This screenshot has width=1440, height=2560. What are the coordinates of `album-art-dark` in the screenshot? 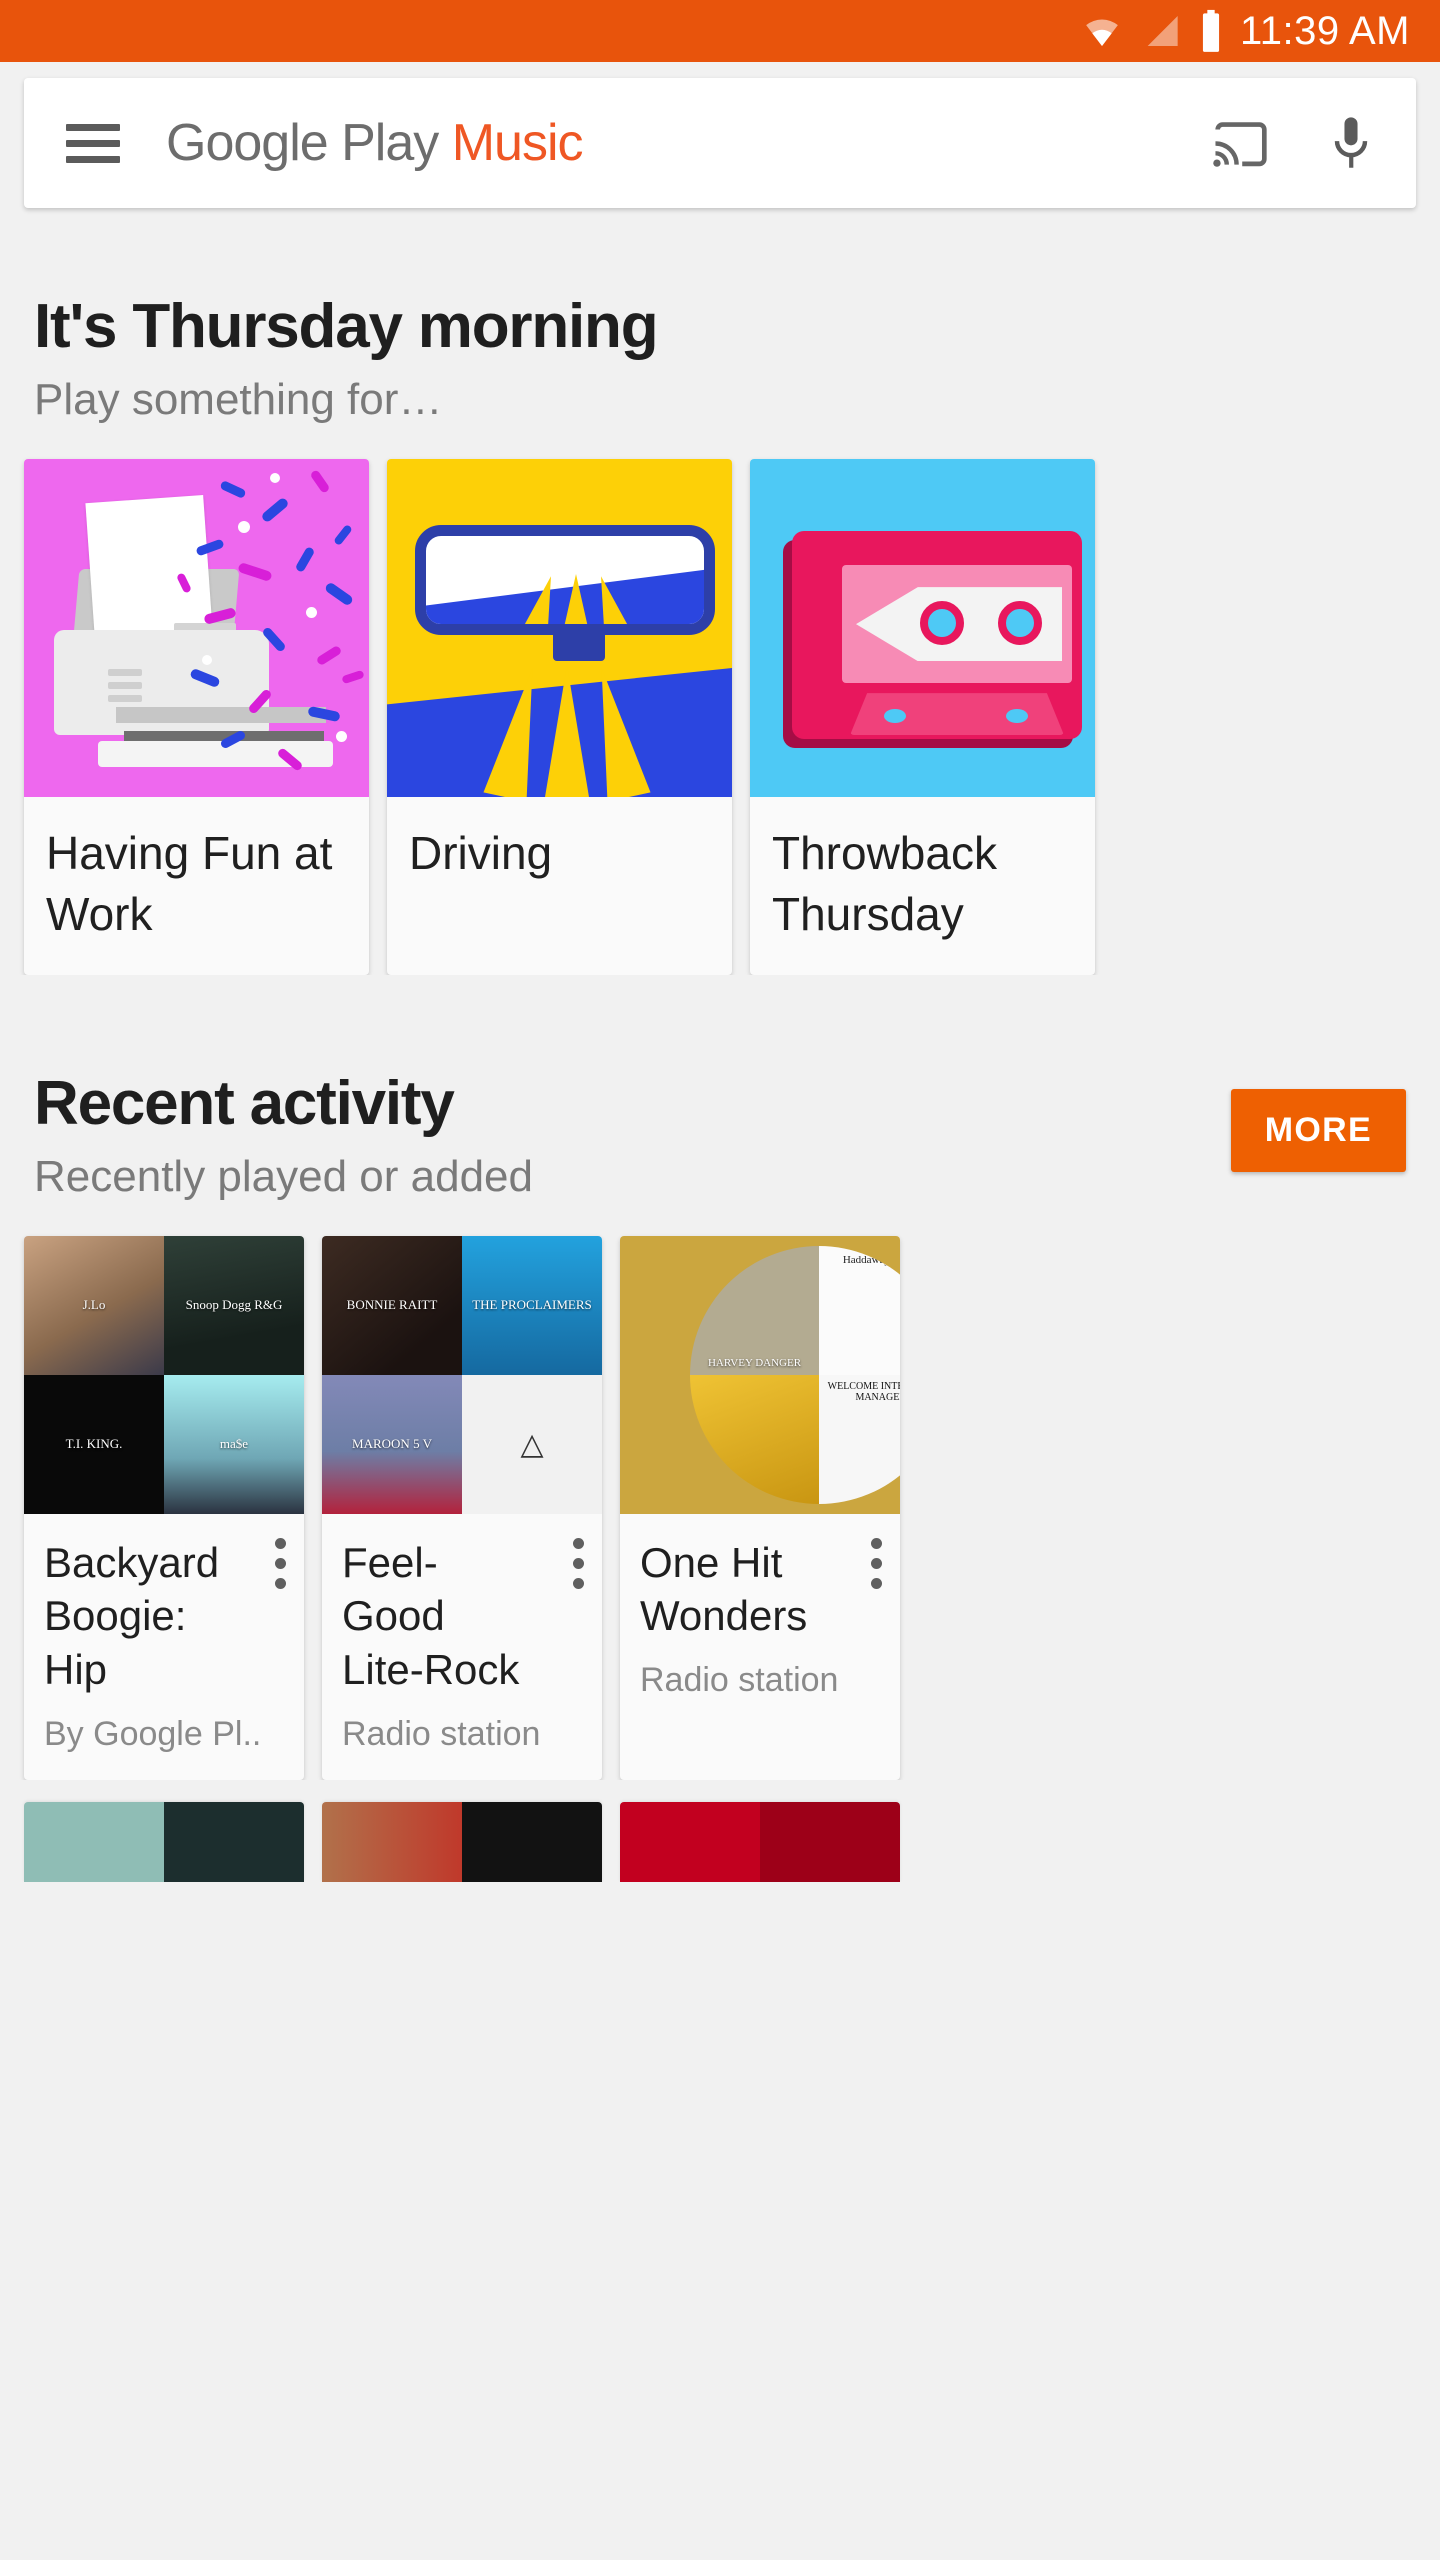 It's located at (234, 1841).